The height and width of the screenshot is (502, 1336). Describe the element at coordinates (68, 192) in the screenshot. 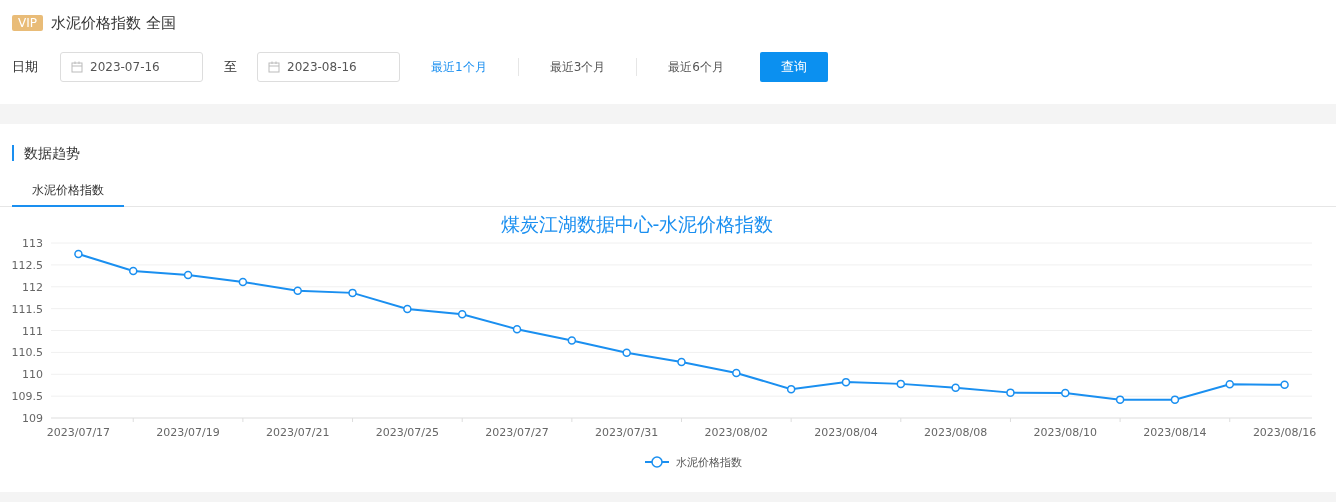

I see `chart-tab: 水泥价格指数` at that location.